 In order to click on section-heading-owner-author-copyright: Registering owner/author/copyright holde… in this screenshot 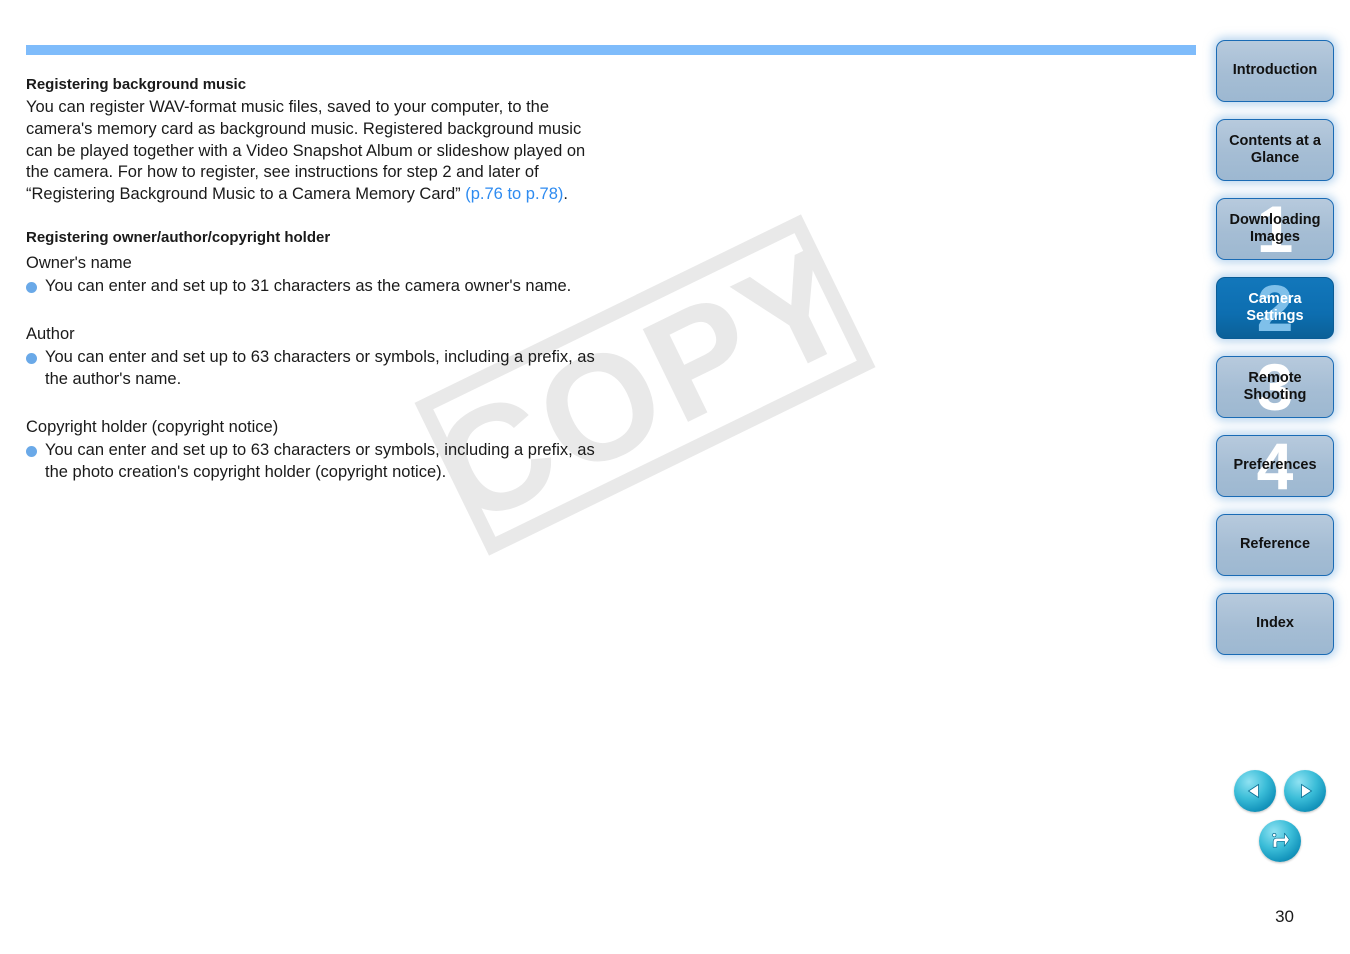, I will do `click(178, 238)`.